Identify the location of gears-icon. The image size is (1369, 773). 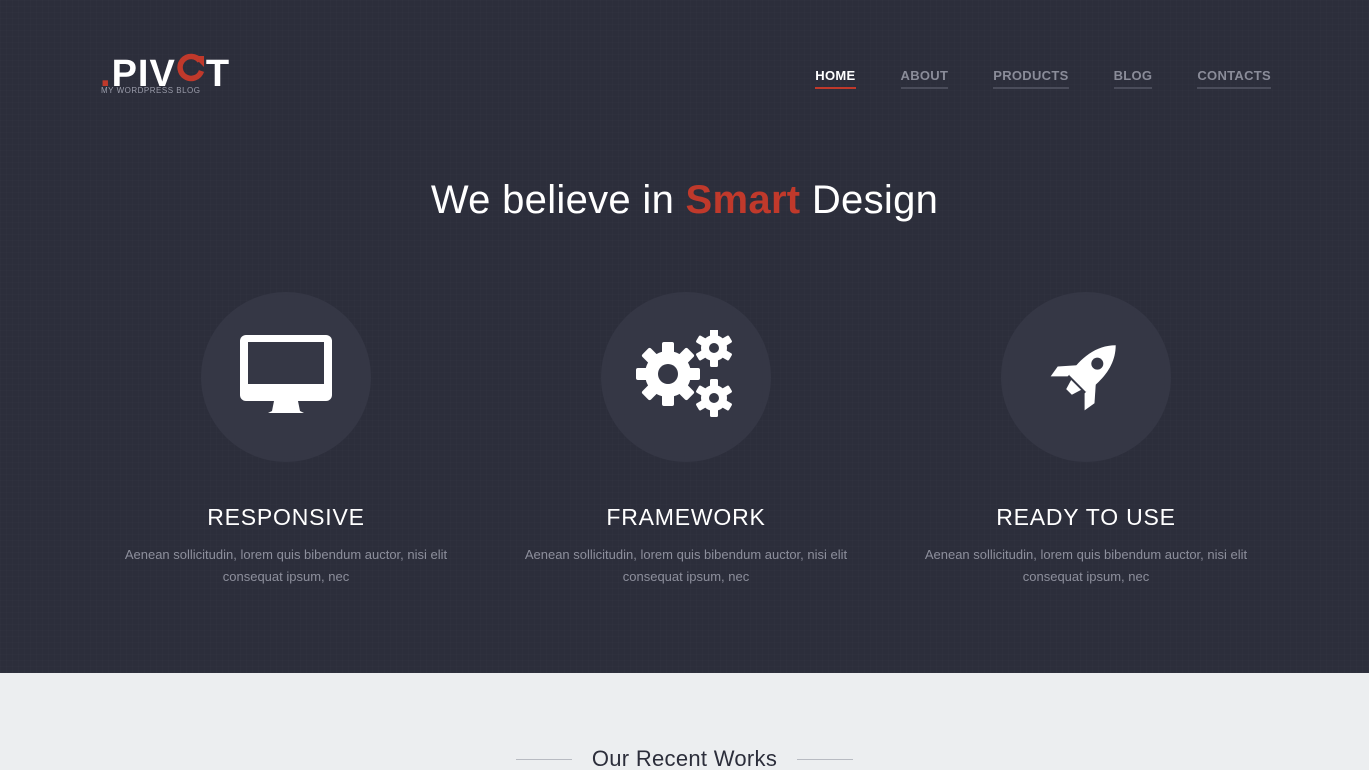
(686, 376).